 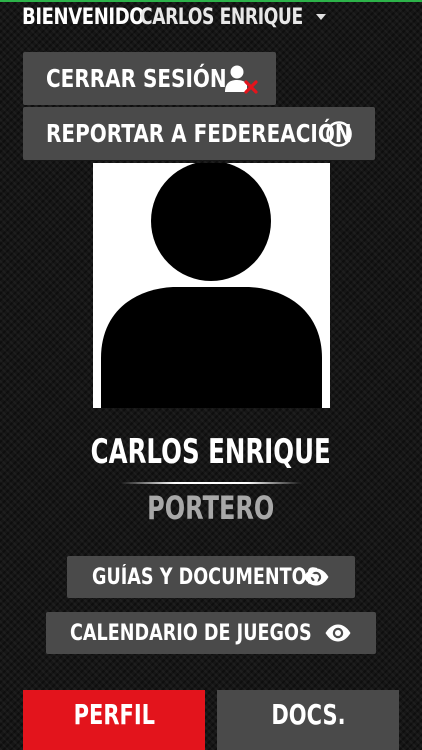 I want to click on welcome-header: BIENVENIDO CARLOS ENRIQUE, so click(x=174, y=17).